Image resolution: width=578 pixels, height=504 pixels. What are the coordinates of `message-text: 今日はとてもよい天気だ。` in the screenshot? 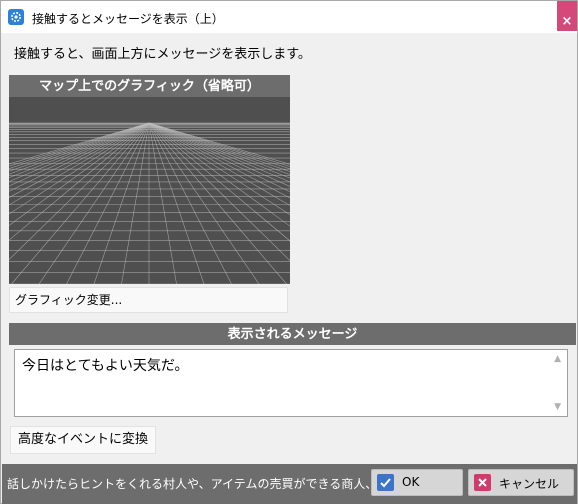 It's located at (105, 366).